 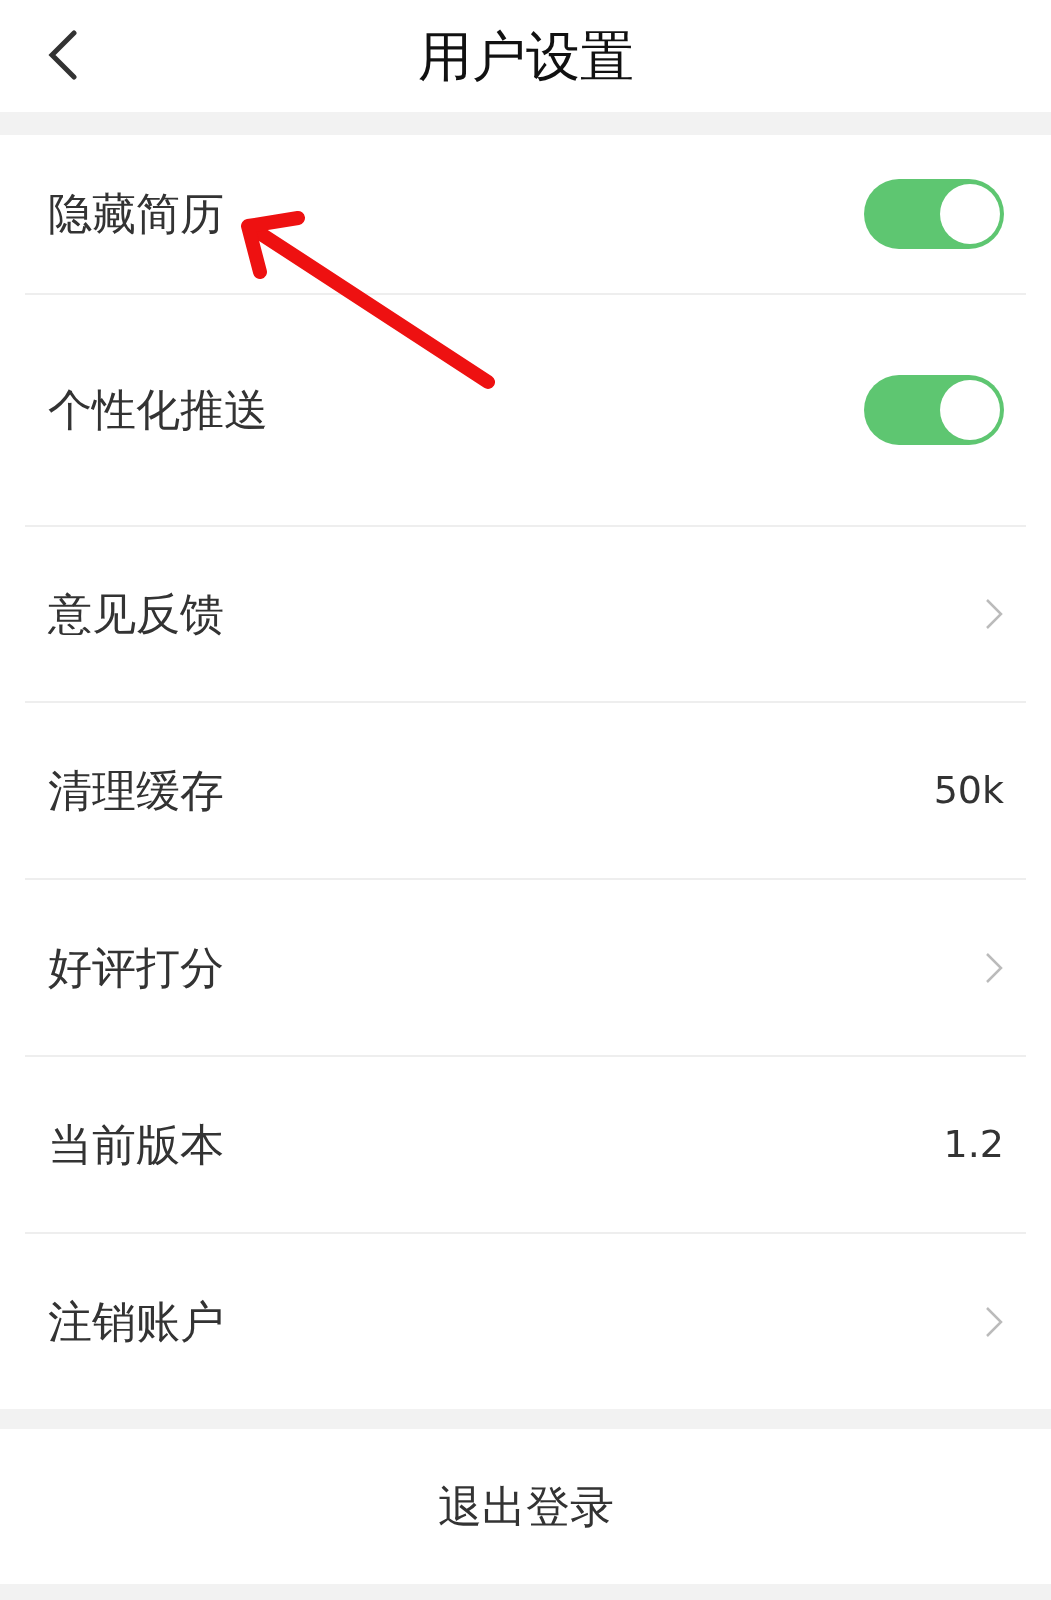 What do you see at coordinates (136, 614) in the screenshot?
I see `setting-label: 意见反馈` at bounding box center [136, 614].